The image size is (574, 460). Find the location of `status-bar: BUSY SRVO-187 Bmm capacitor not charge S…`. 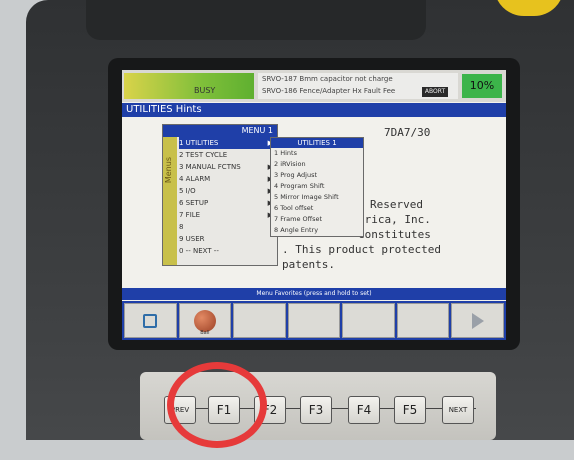

status-bar: BUSY SRVO-187 Bmm capacitor not charge S… is located at coordinates (314, 86).